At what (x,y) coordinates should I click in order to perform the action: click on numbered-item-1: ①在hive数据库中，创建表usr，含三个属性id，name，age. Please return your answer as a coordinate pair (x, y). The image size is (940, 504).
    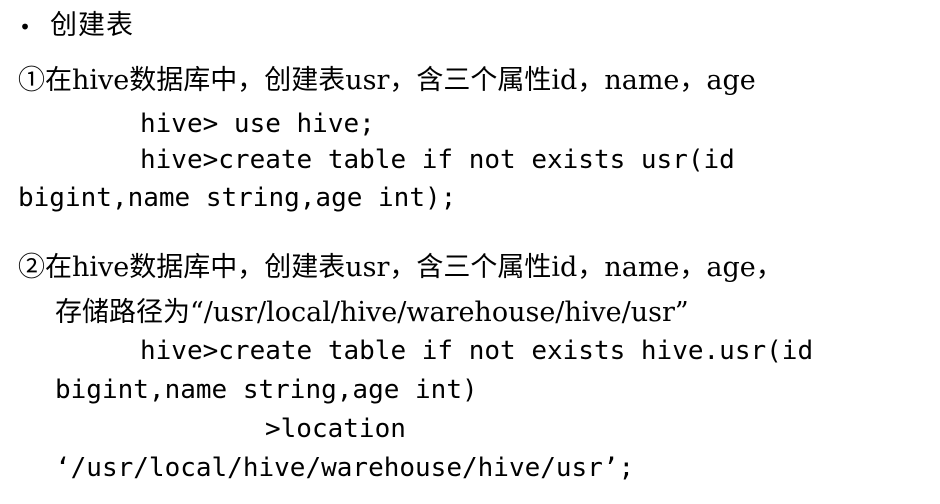
    Looking at the image, I should click on (479, 81).